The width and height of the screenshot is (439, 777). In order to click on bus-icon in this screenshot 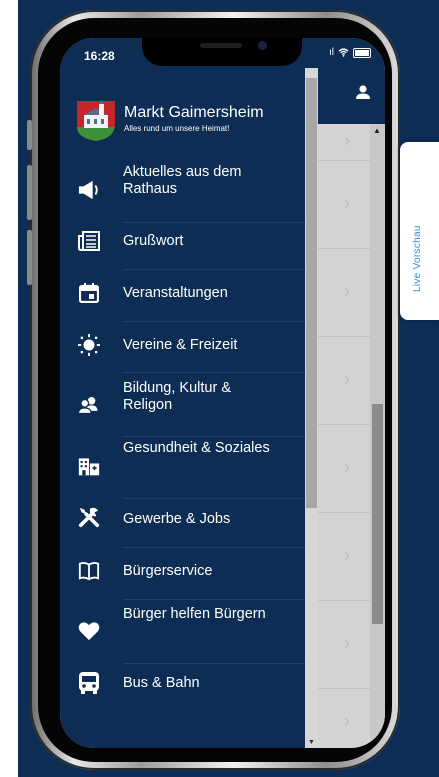, I will do `click(89, 683)`.